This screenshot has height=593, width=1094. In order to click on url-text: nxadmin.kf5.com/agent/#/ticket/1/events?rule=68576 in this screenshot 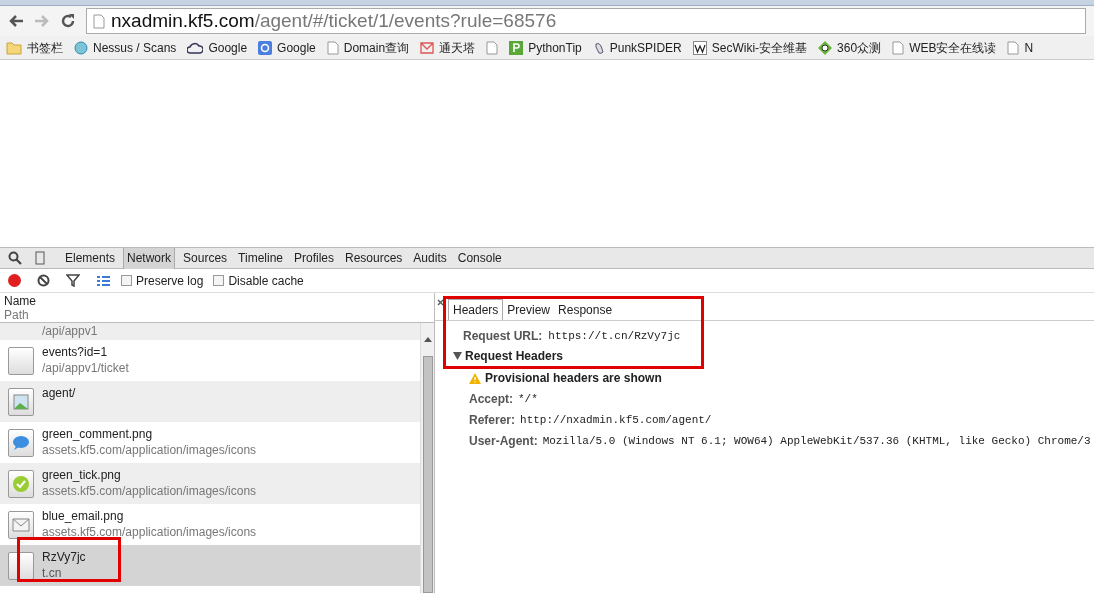, I will do `click(334, 20)`.